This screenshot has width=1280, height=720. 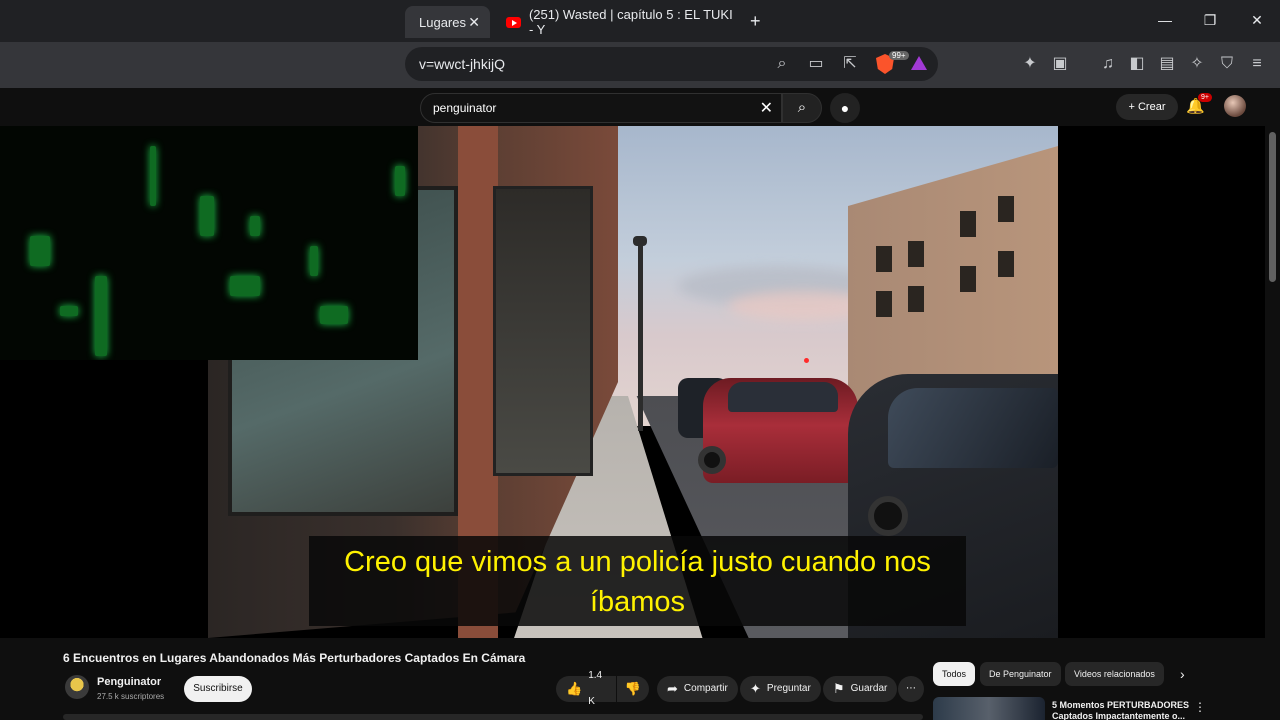 What do you see at coordinates (640, 65) in the screenshot?
I see `browser-toolbar: v=wwct-jhkijQ ⌕ ▭ ⇱ 99+ ✦ ▣ ♫ ◧ ▤ ✧ ⛉ ≡` at bounding box center [640, 65].